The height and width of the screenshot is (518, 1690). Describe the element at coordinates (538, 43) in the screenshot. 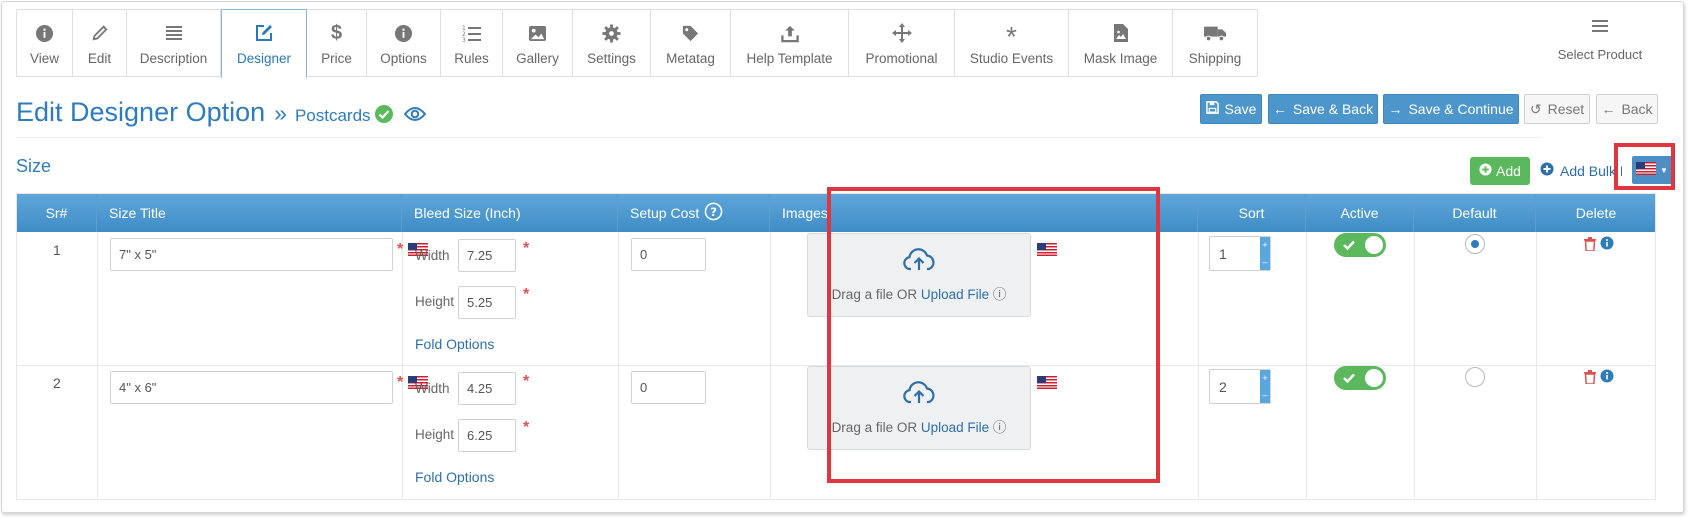

I see `tab-gallery: Gallery` at that location.